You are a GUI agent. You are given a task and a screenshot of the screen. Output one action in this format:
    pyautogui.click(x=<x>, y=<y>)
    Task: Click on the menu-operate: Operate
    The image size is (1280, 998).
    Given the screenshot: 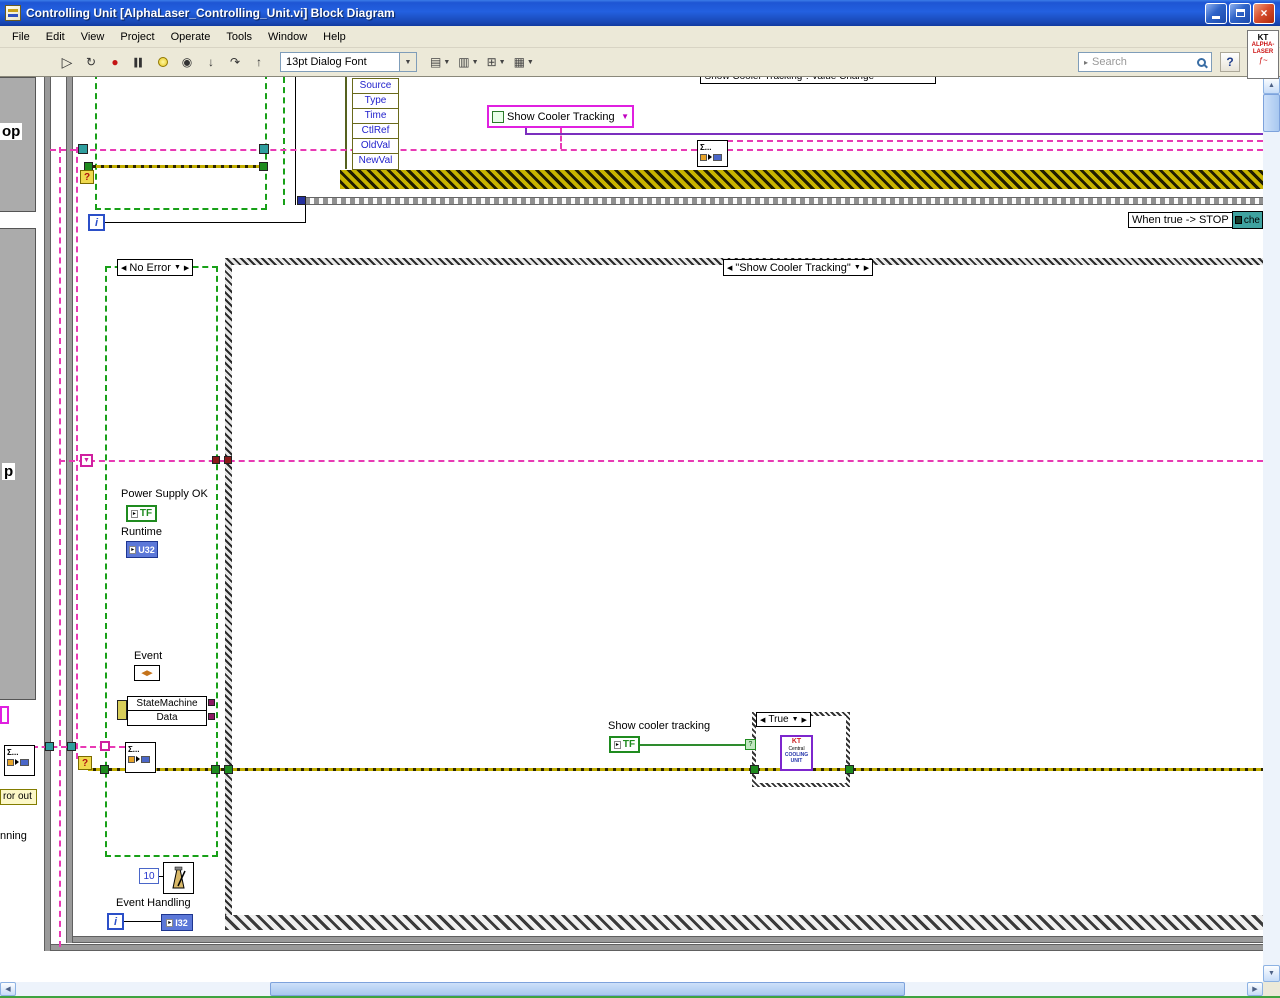 What is the action you would take?
    pyautogui.click(x=191, y=37)
    